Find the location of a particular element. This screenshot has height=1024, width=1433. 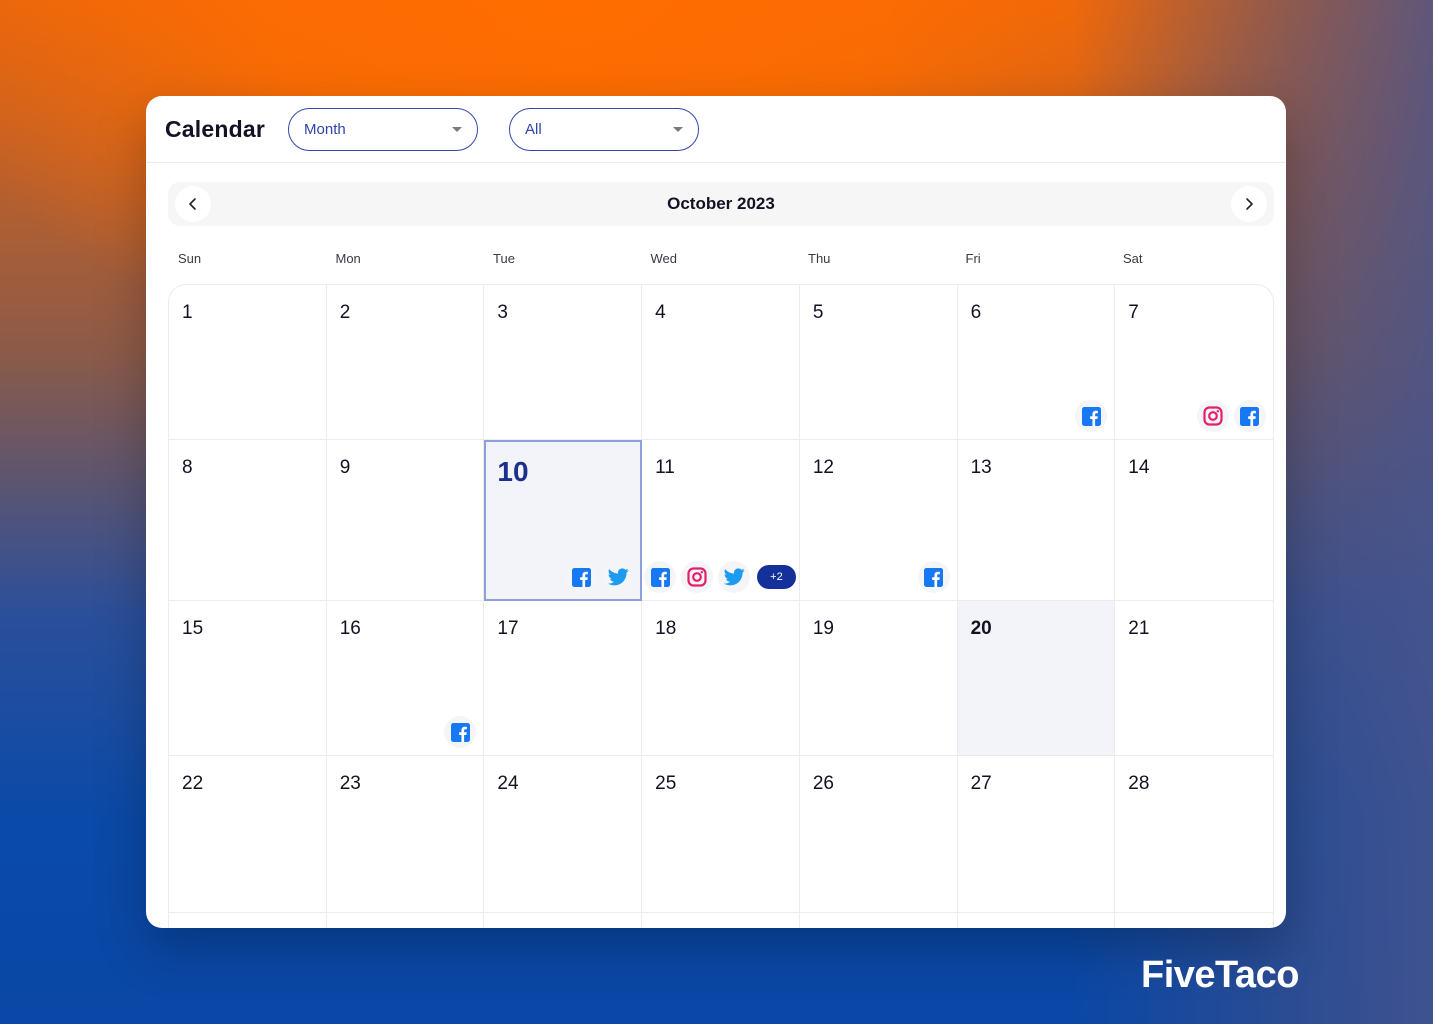

month-navigation: October 2023 is located at coordinates (721, 204).